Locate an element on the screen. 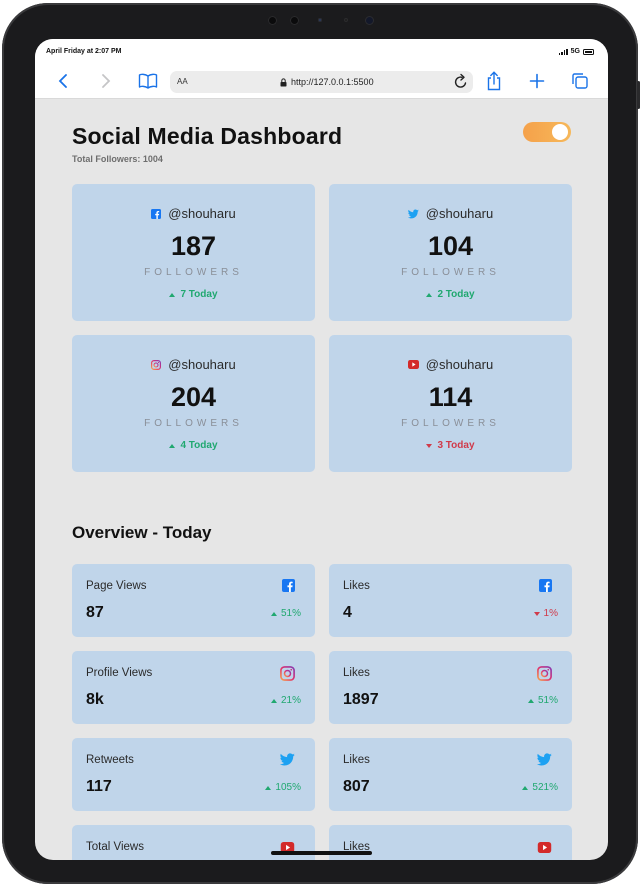 The height and width of the screenshot is (887, 640). total-followers: Total Followers: 1004 is located at coordinates (117, 159).